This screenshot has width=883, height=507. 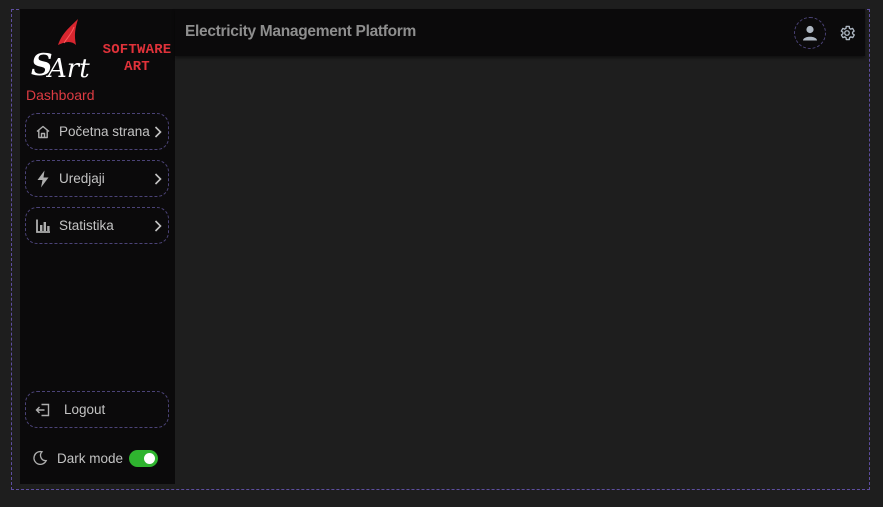 I want to click on sidebar-item-label: Početna strana, so click(x=104, y=131).